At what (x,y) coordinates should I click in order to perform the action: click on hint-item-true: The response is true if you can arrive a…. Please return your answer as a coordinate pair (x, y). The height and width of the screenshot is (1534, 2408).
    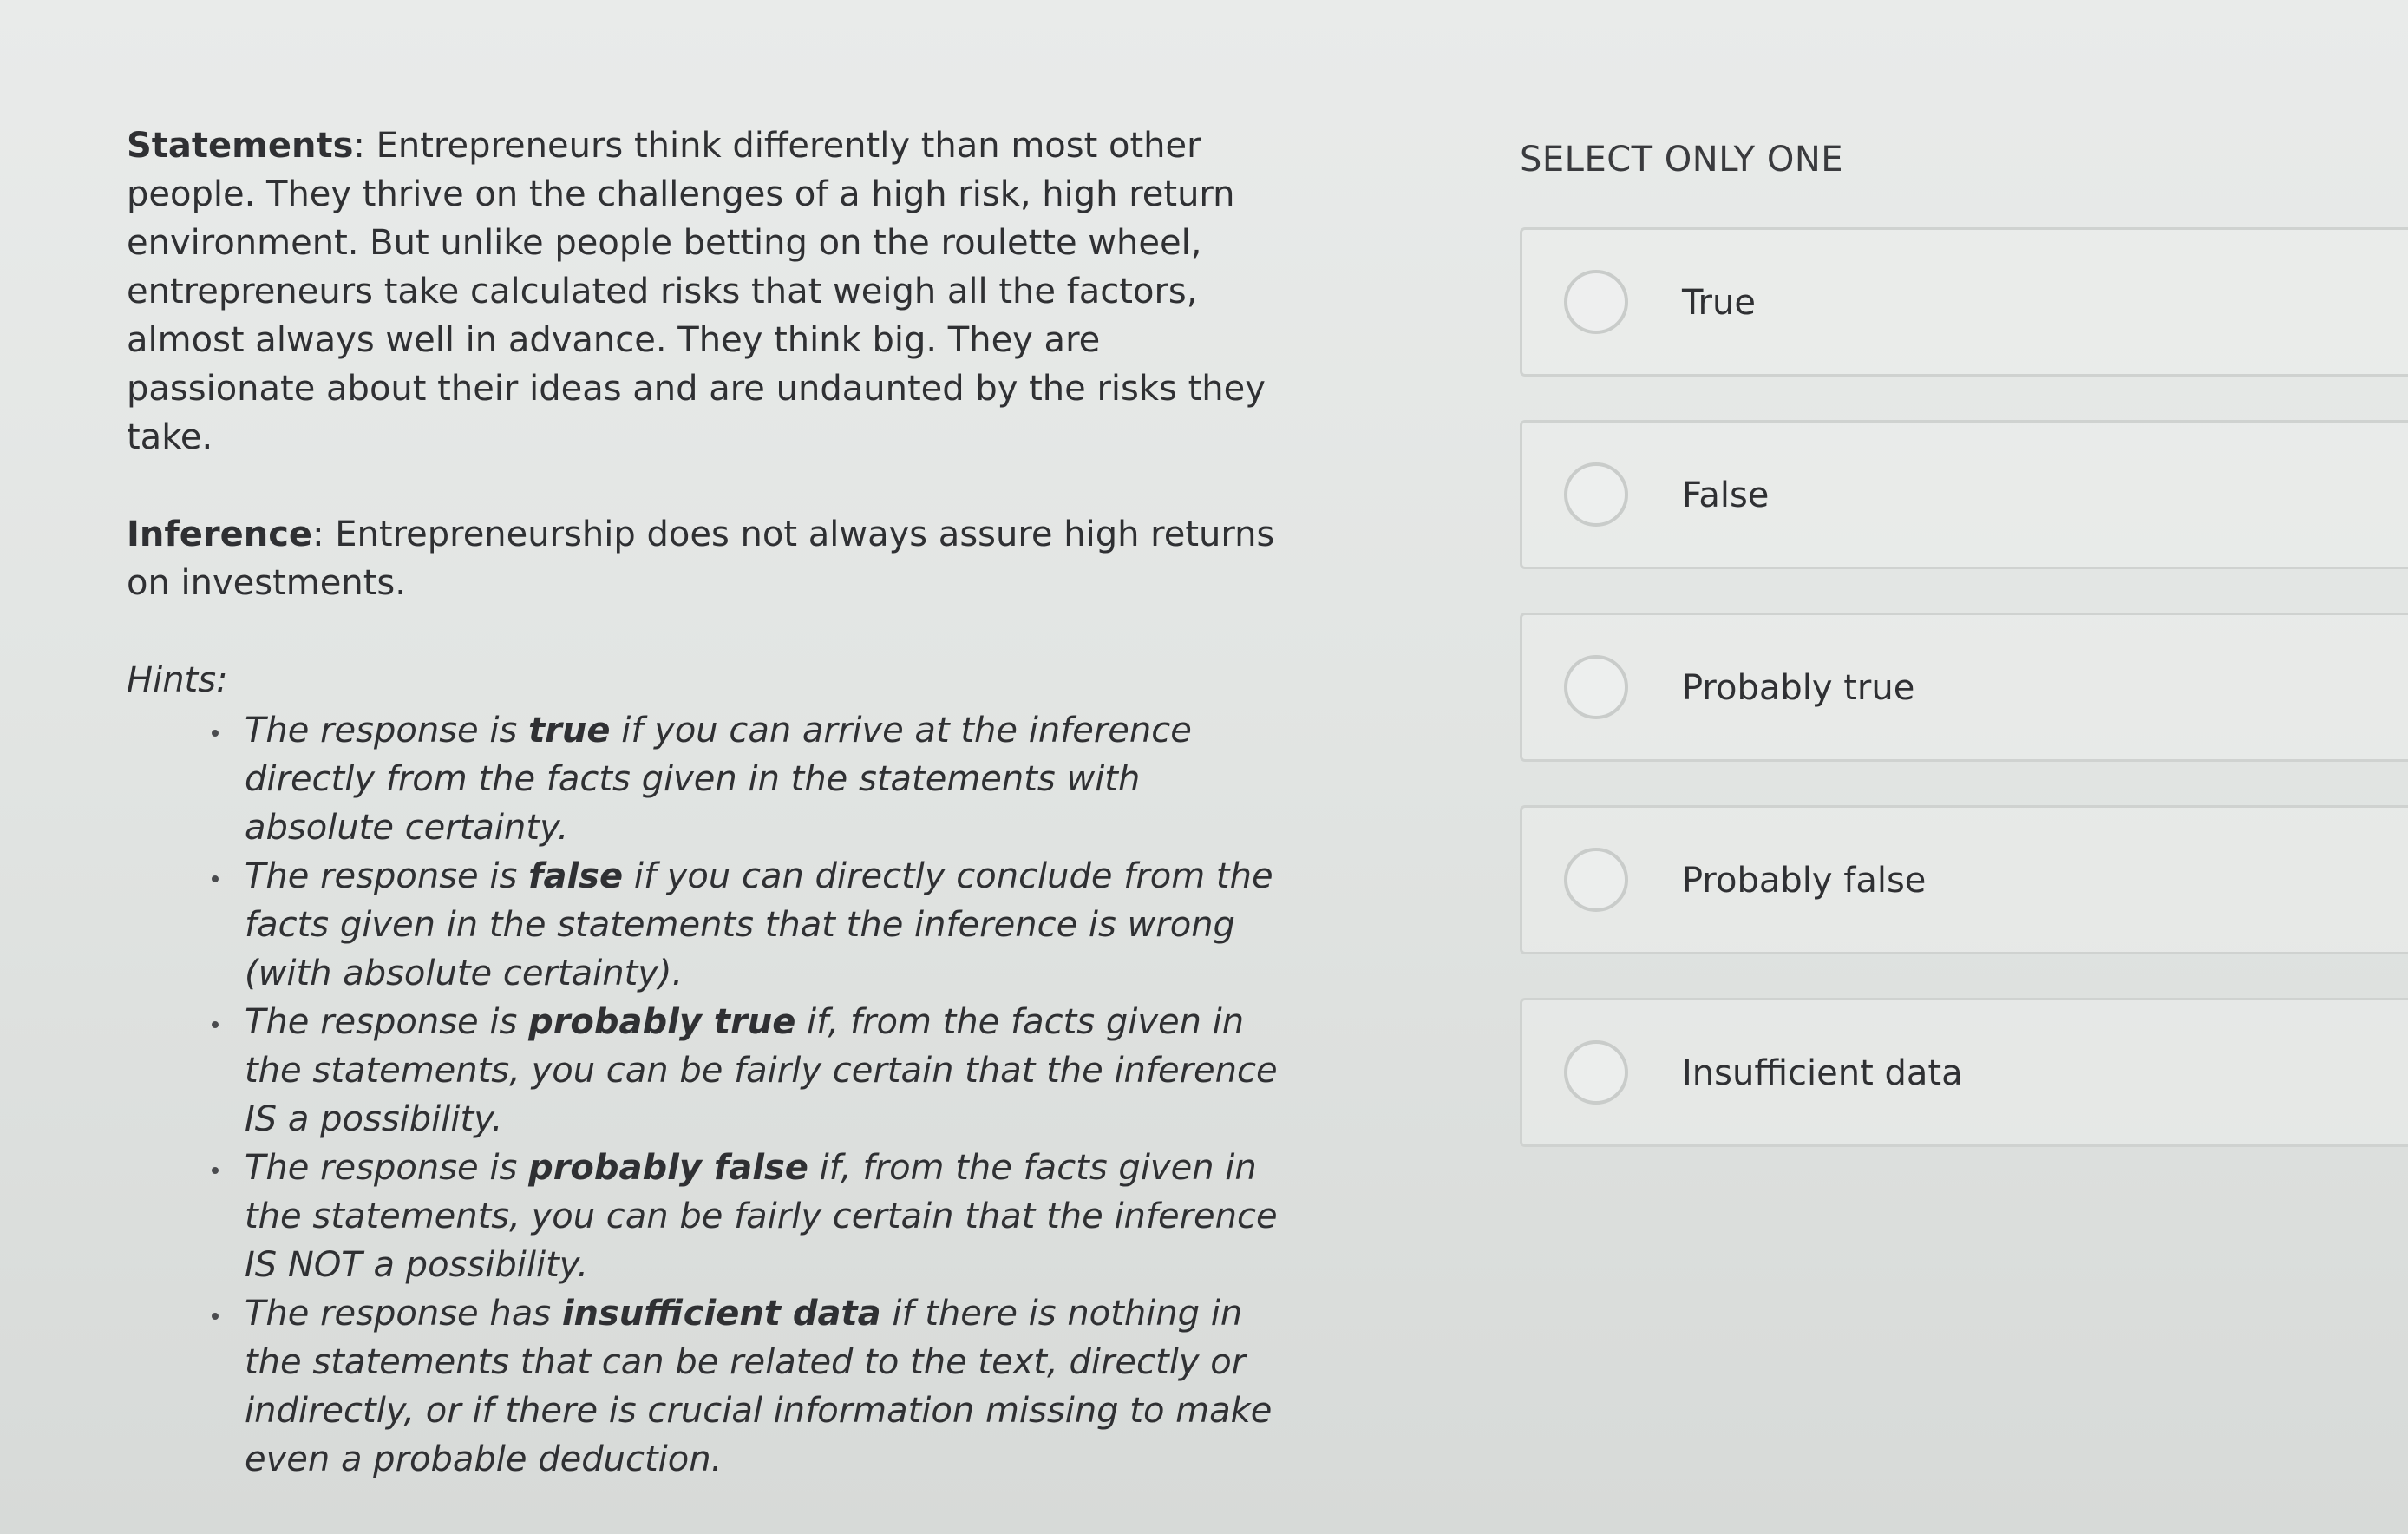
    Looking at the image, I should click on (746, 779).